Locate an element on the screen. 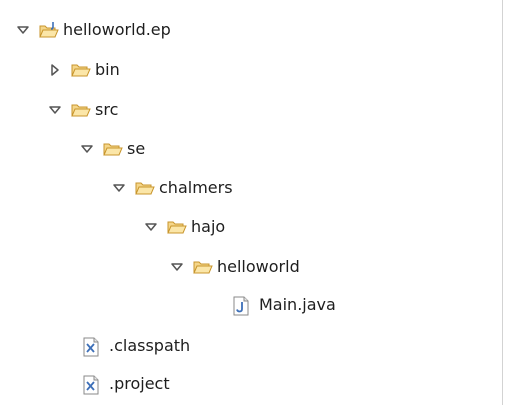 The height and width of the screenshot is (405, 506). tree-item-bin: bin is located at coordinates (84, 70).